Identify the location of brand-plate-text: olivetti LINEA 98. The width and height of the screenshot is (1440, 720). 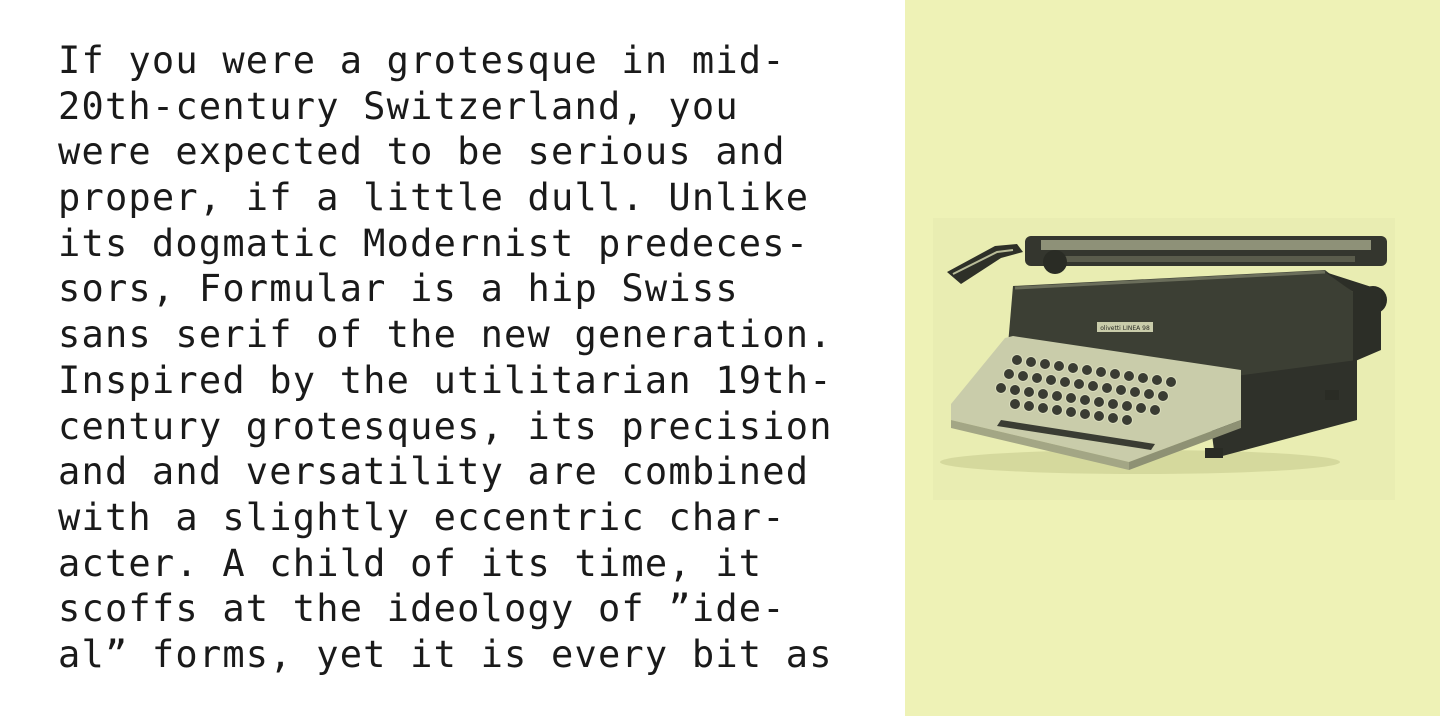
(1125, 328).